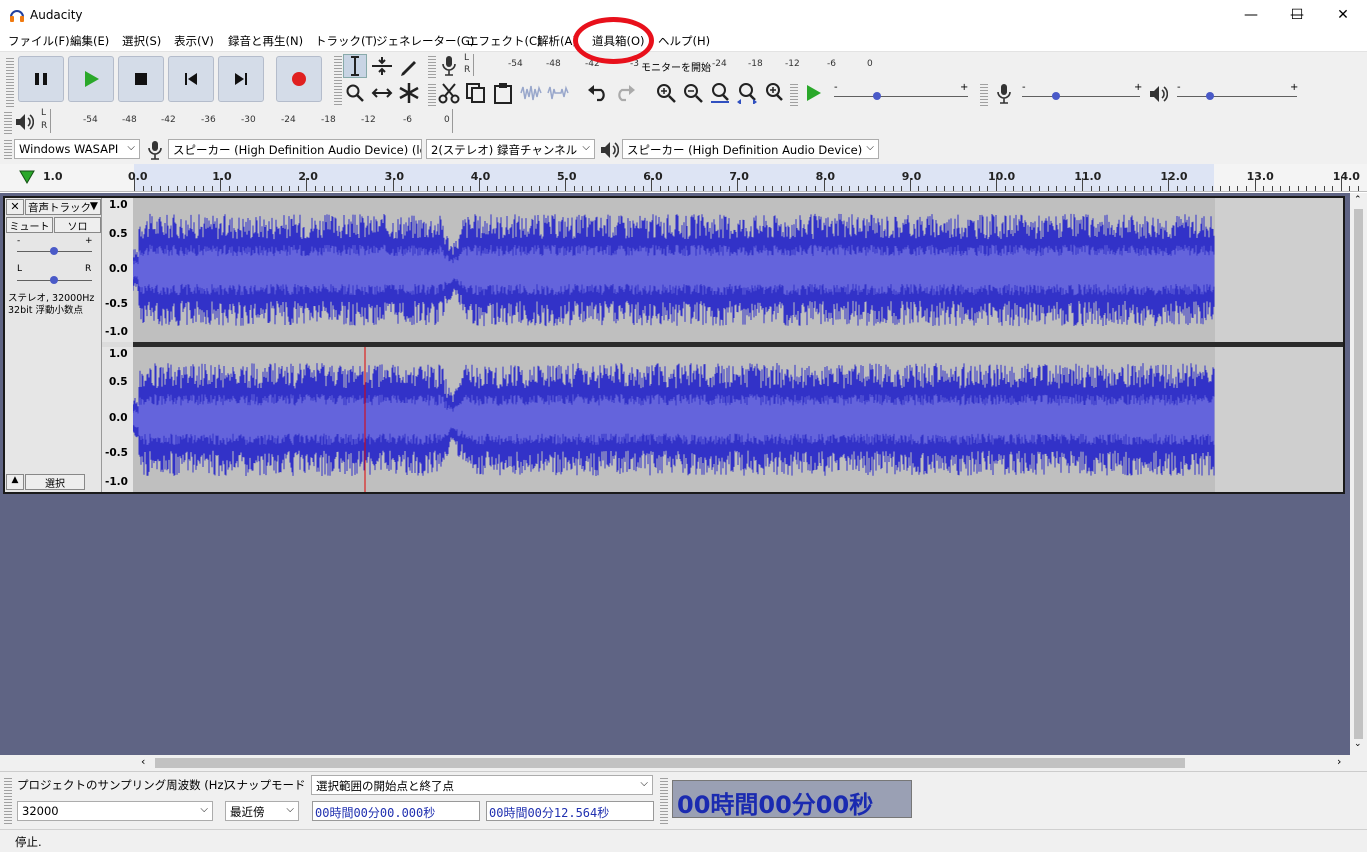 The height and width of the screenshot is (852, 1367). I want to click on chevron-left-icon: ‹, so click(143, 761).